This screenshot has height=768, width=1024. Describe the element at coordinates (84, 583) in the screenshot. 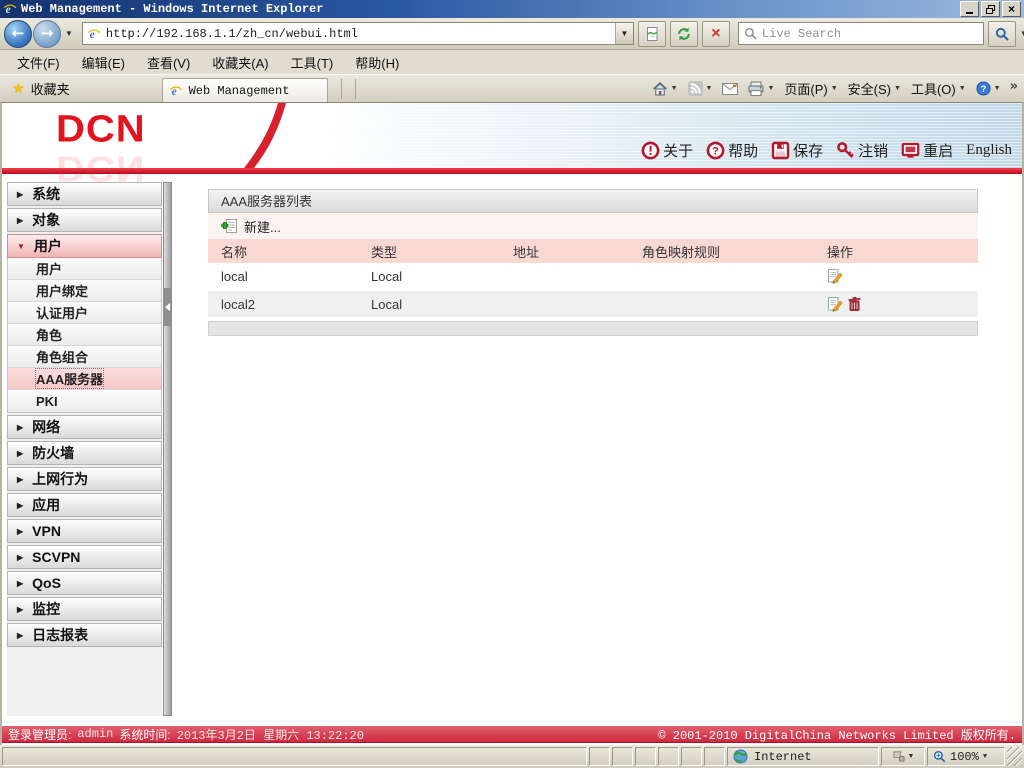

I see `sidebar-item-qos: ▶ QoS` at that location.